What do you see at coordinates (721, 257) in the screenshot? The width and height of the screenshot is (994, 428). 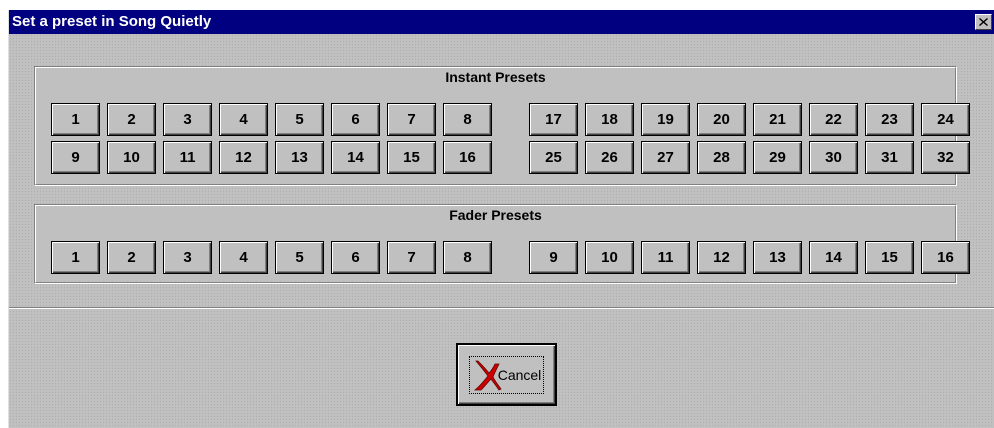 I see `fader-presets-button: 12` at bounding box center [721, 257].